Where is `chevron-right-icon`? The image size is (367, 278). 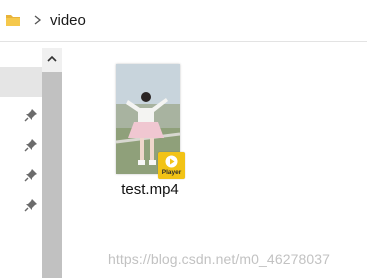
chevron-right-icon is located at coordinates (38, 20).